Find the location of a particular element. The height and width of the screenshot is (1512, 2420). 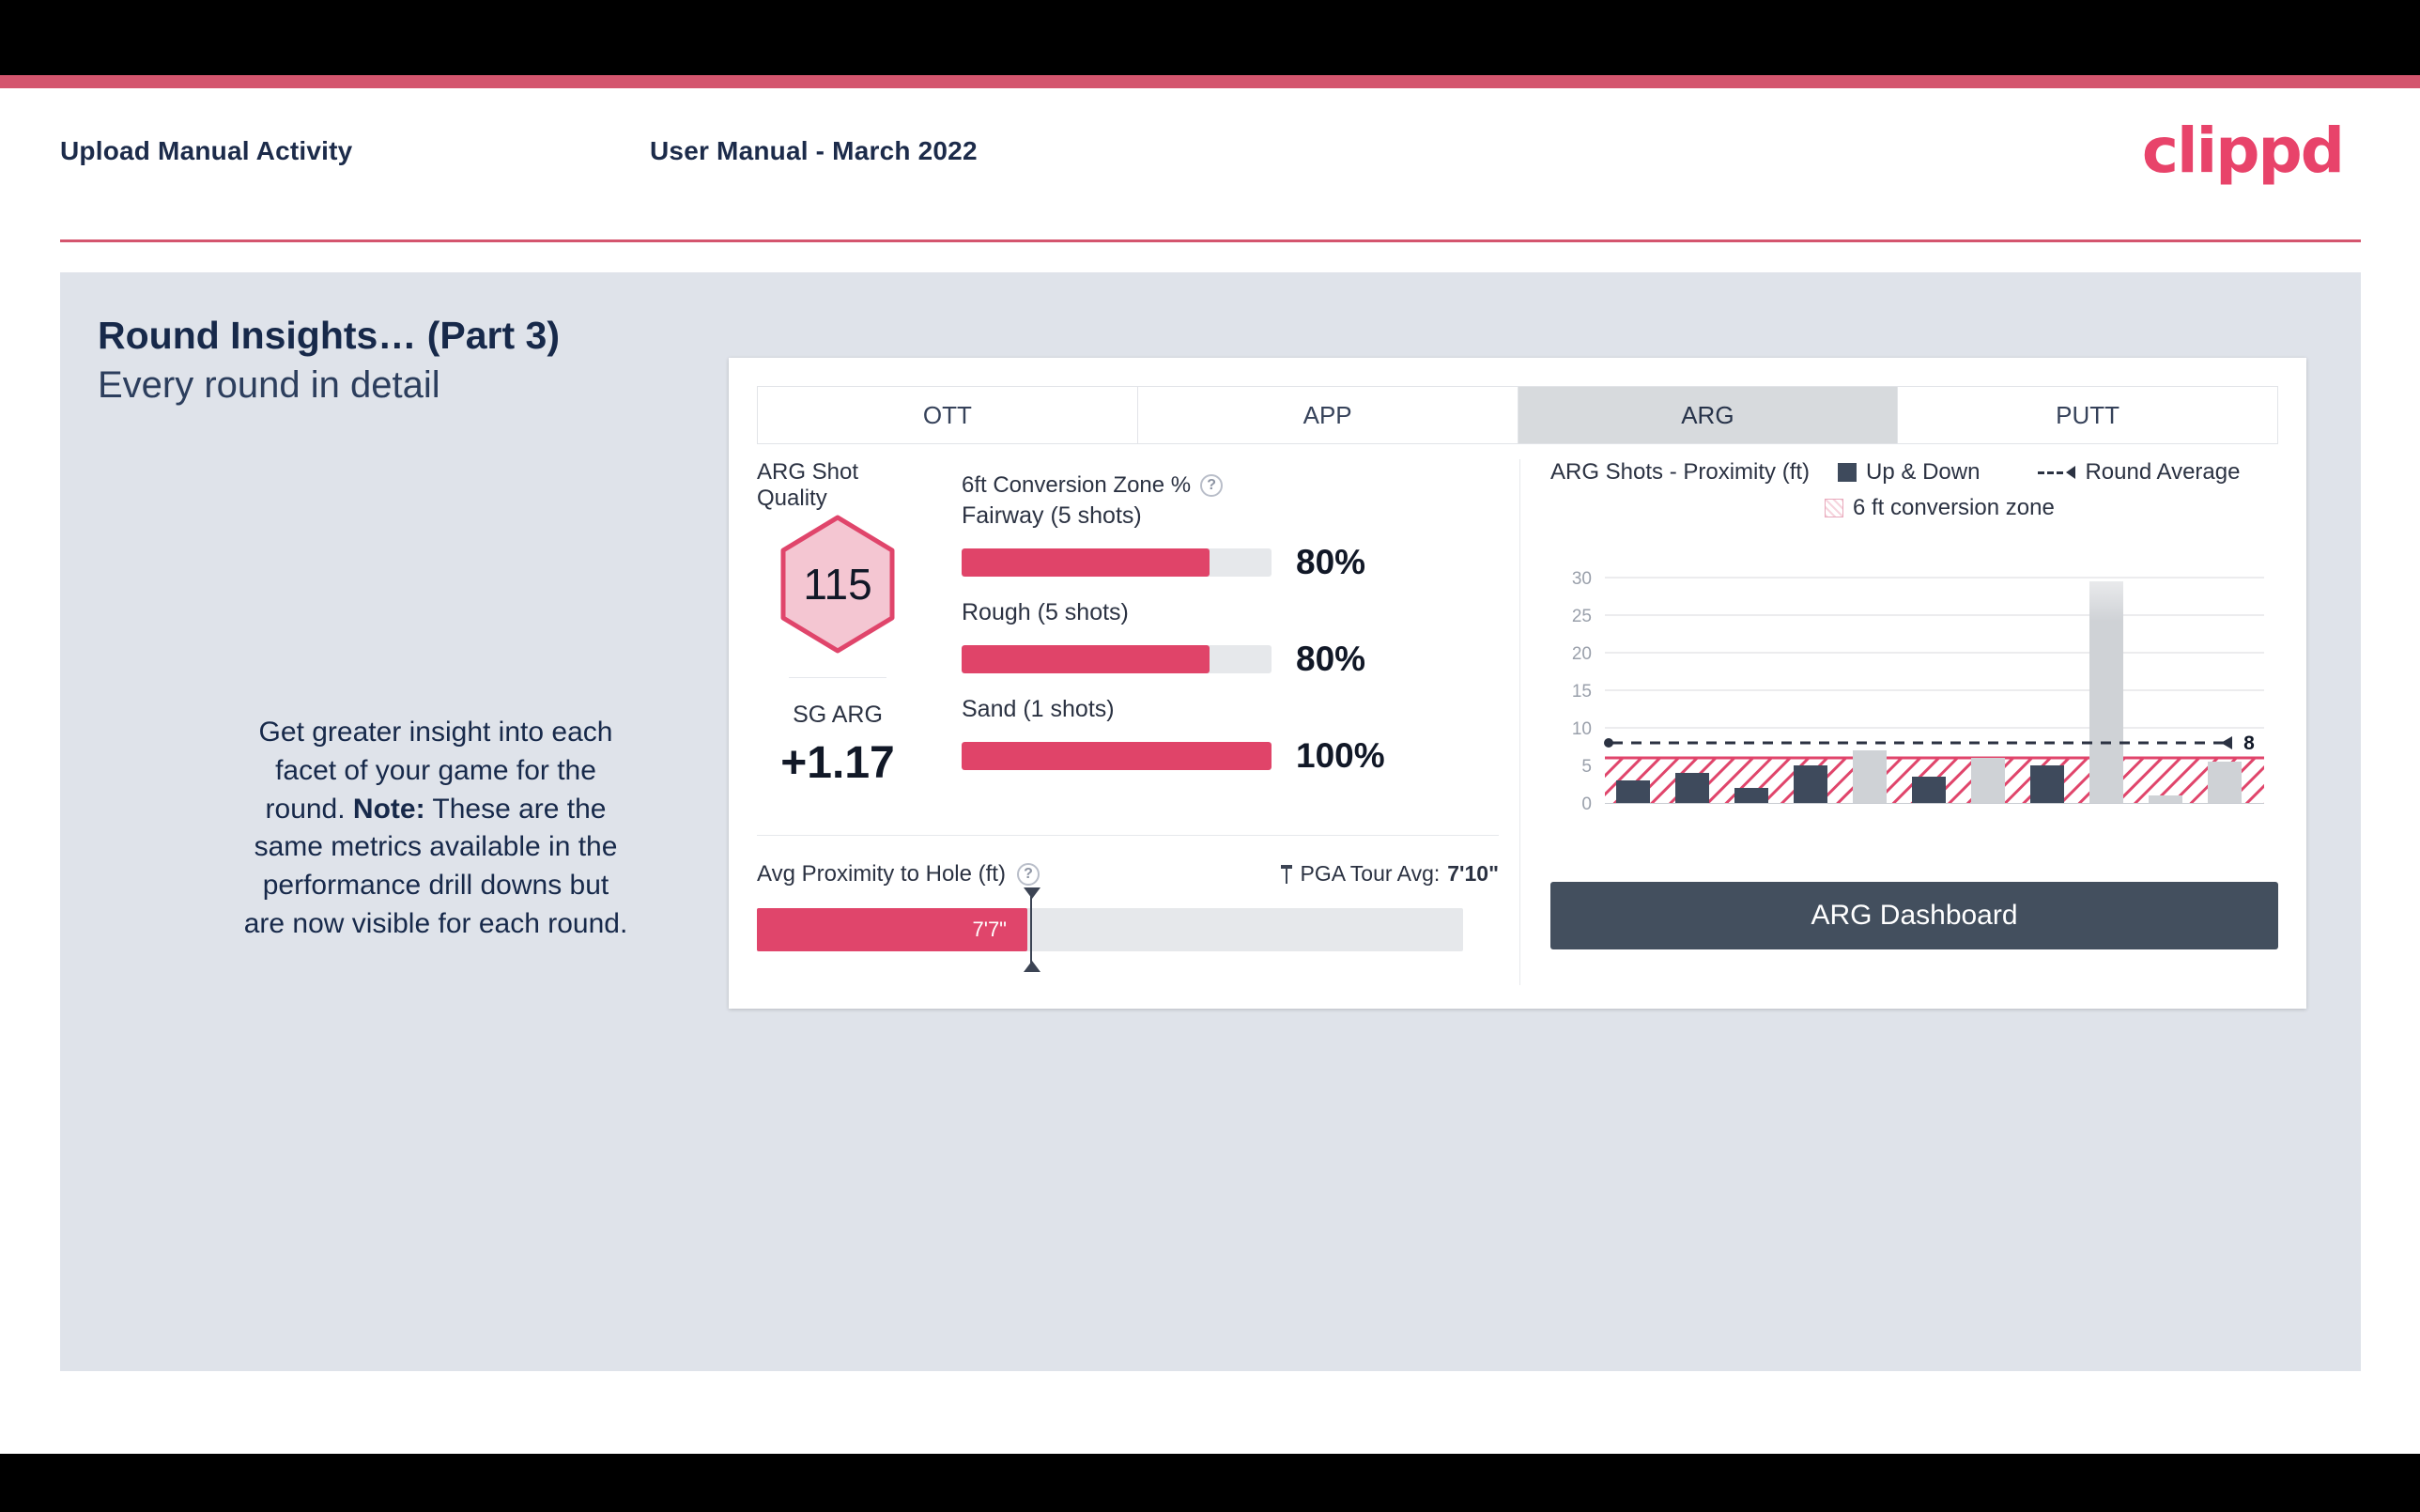

pga-tour-average: PGA Tour Avg: 7'10" is located at coordinates (1389, 874).